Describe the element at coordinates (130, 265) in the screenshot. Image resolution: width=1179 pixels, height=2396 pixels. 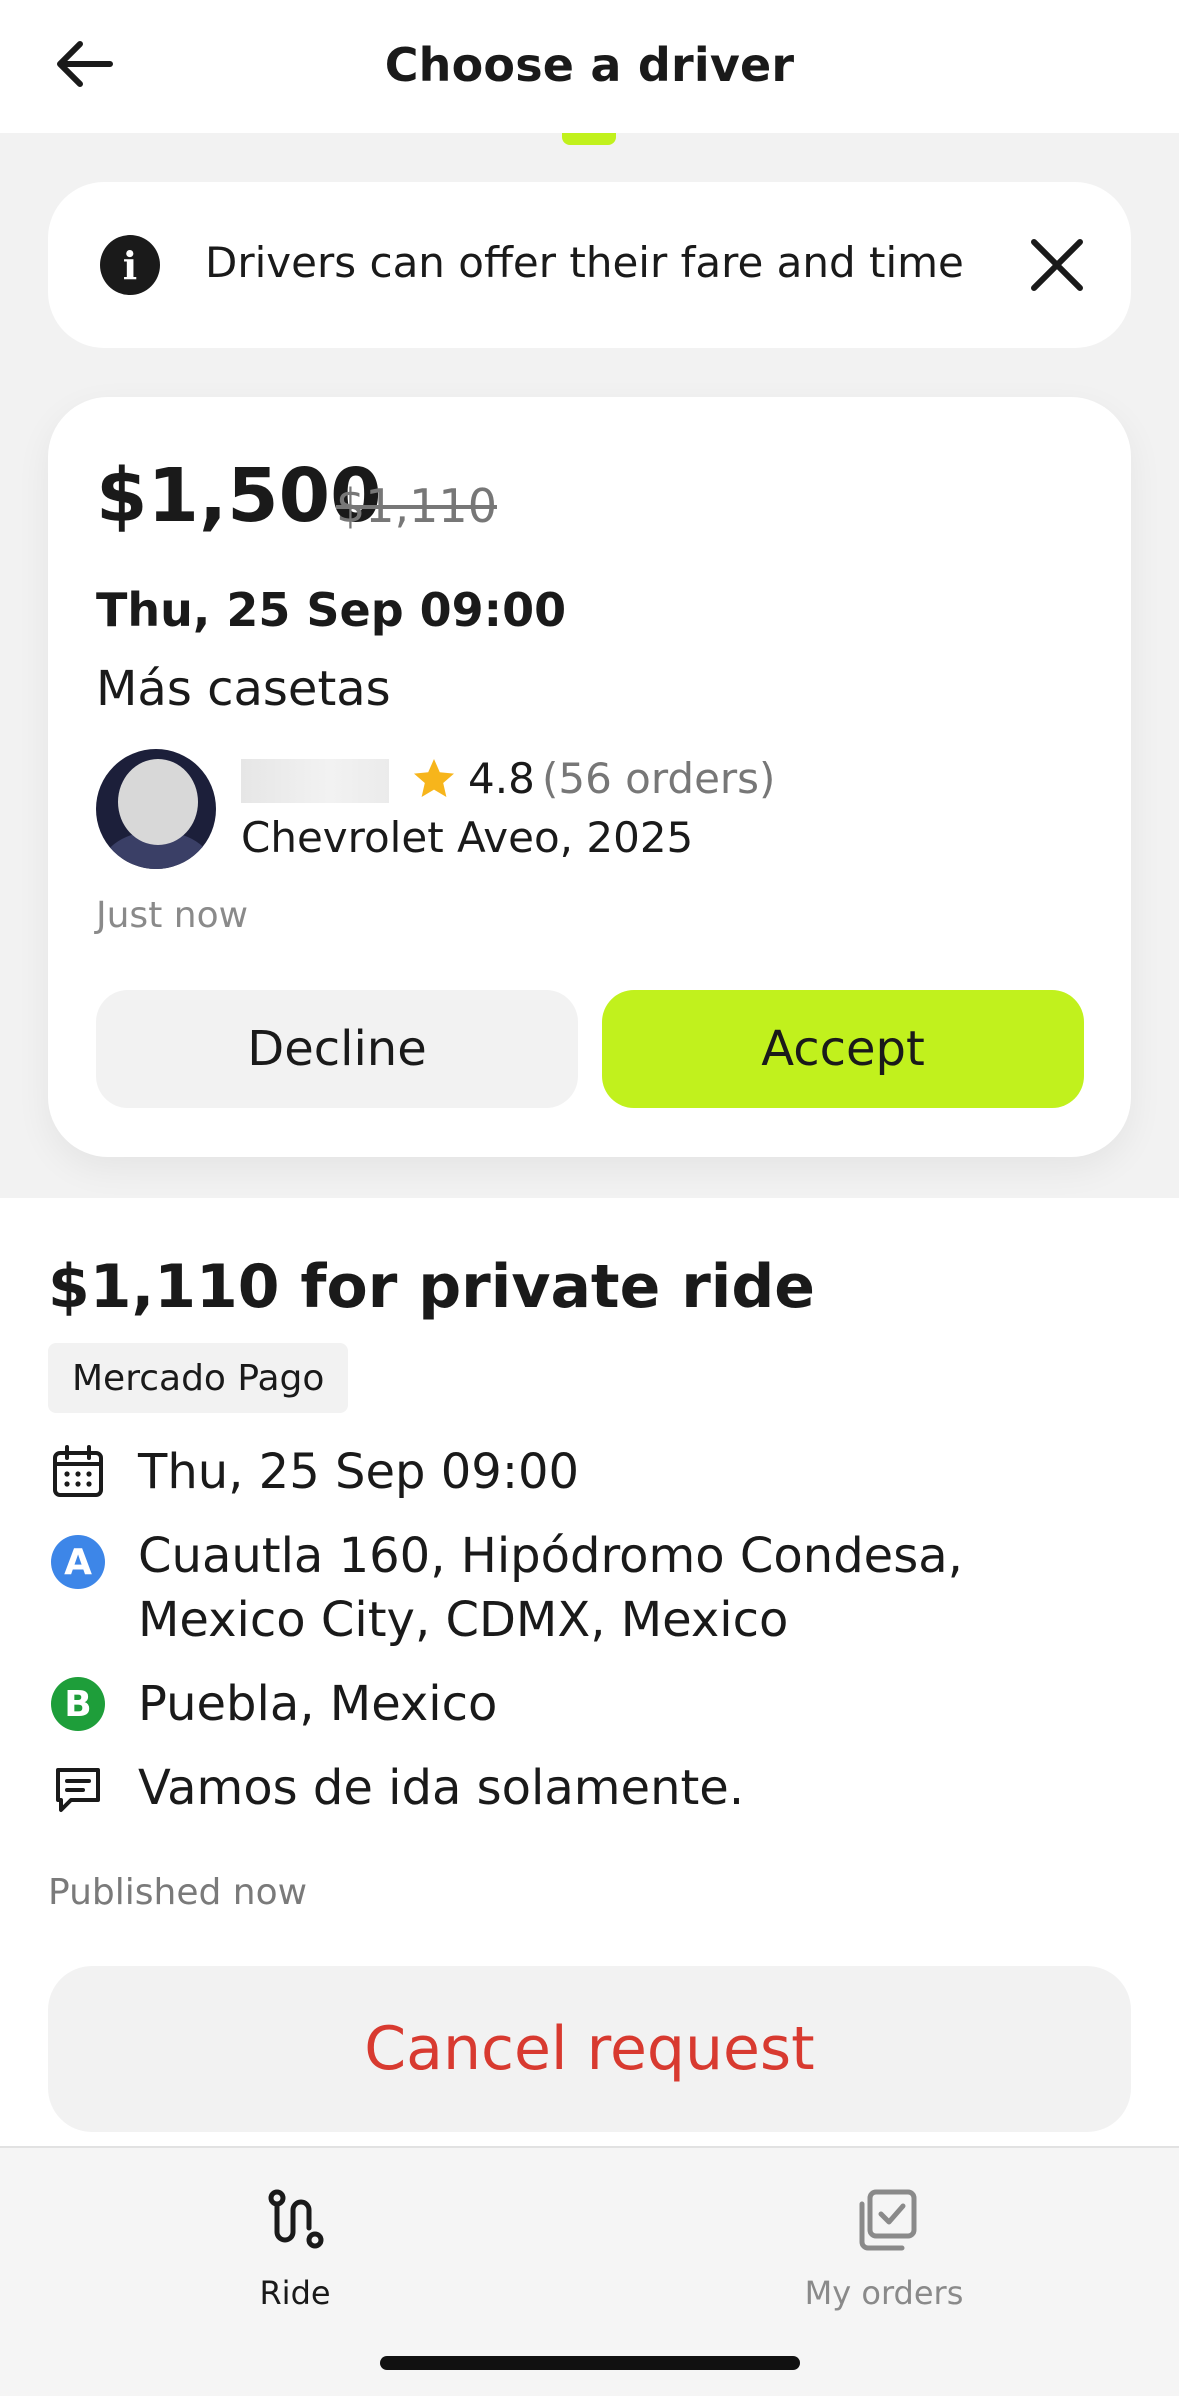
I see `info-icon: i` at that location.